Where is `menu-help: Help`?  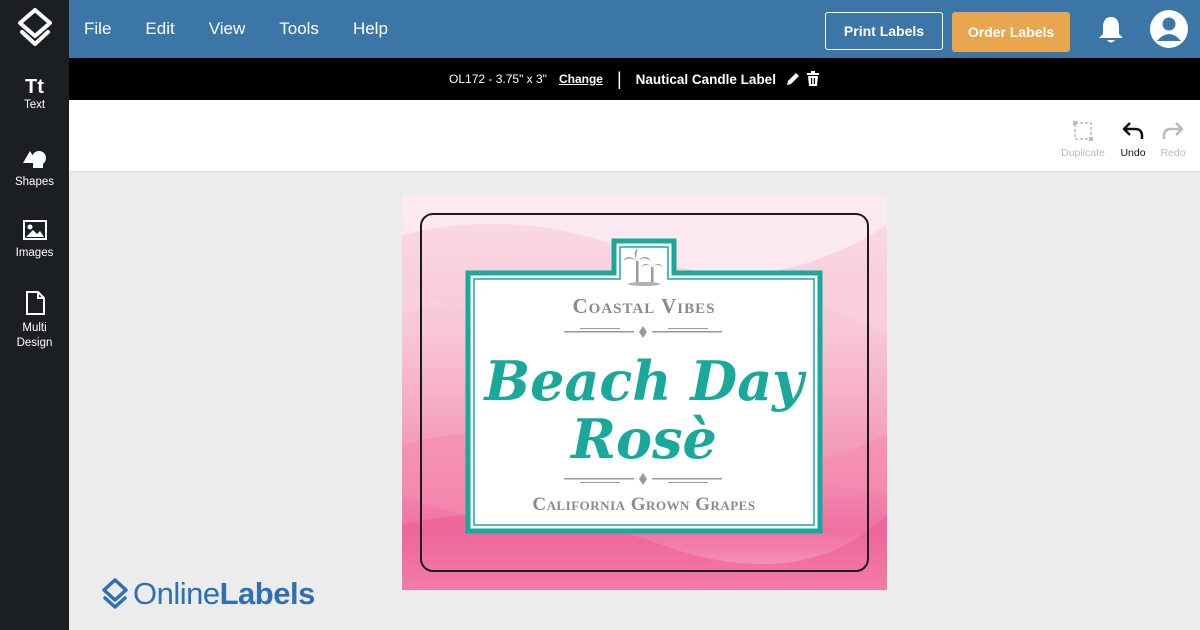
menu-help: Help is located at coordinates (370, 29).